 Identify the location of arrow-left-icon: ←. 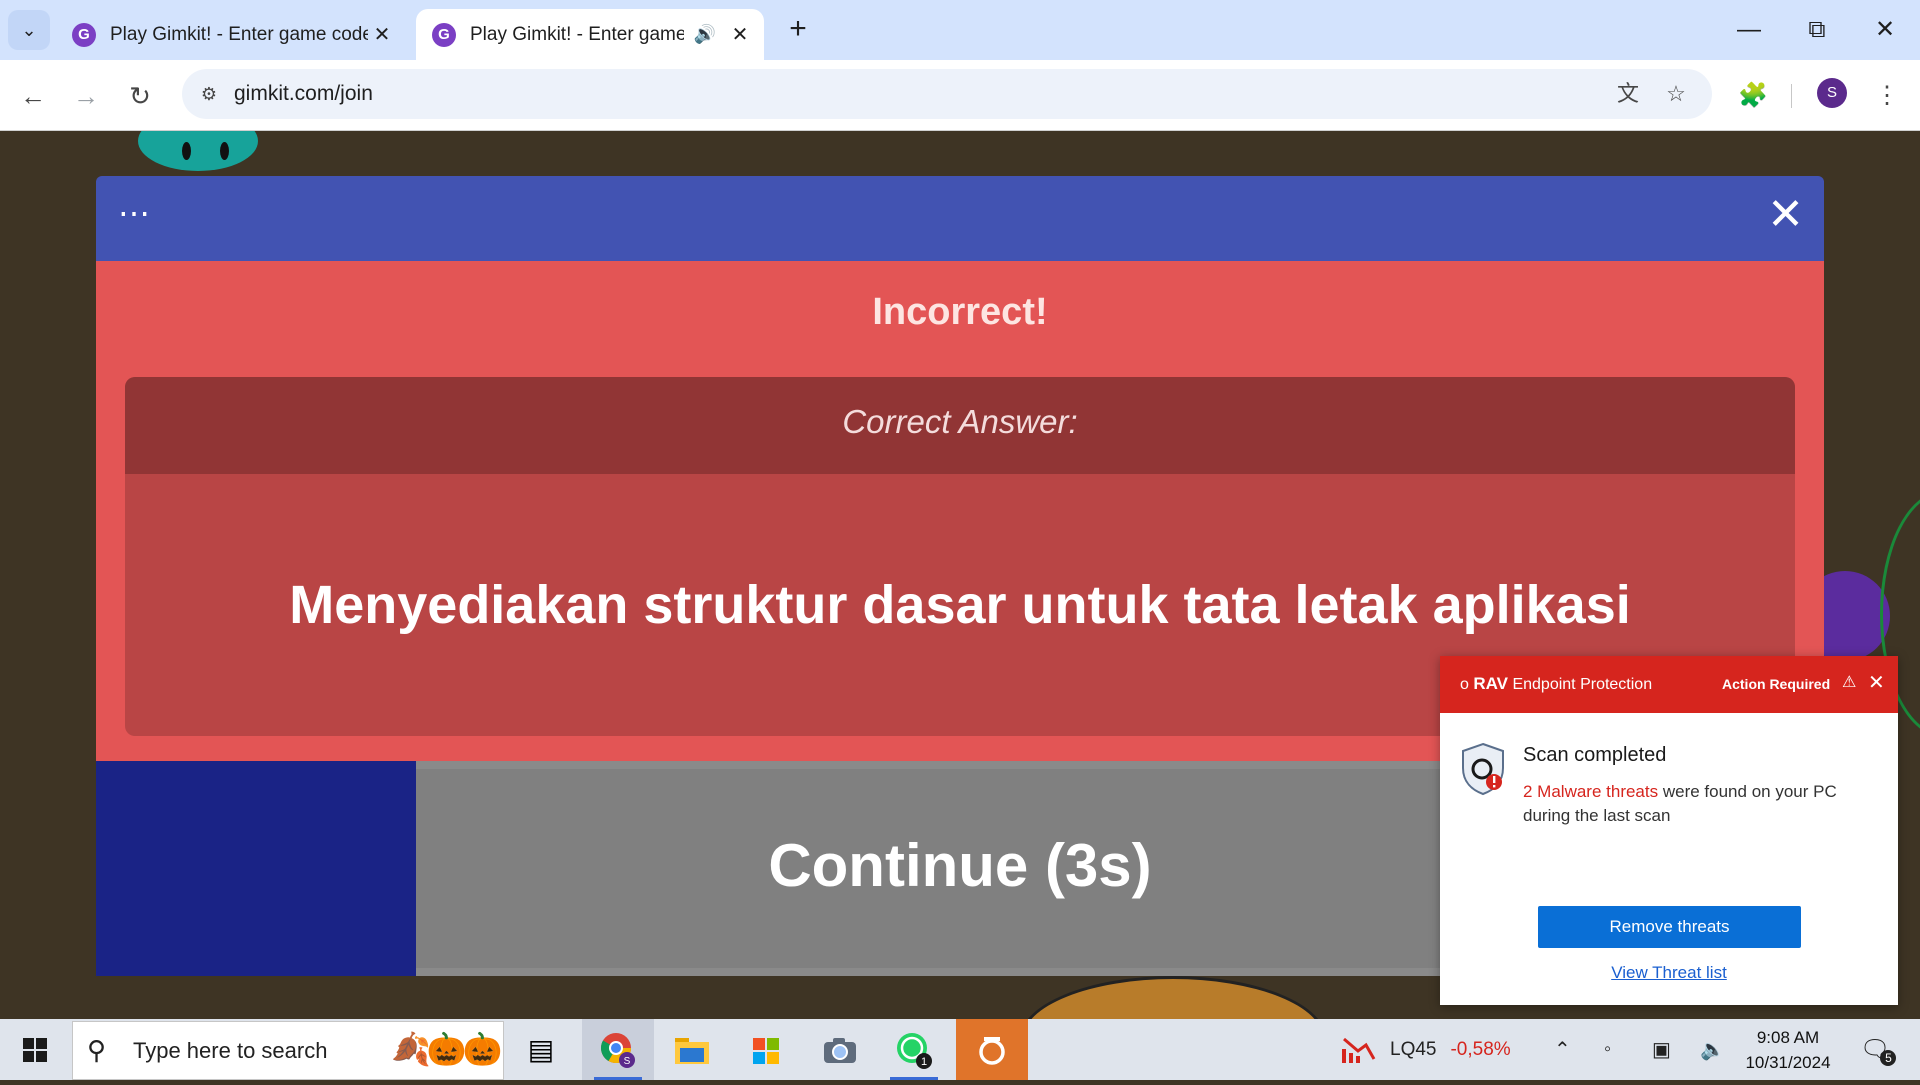
(33, 96).